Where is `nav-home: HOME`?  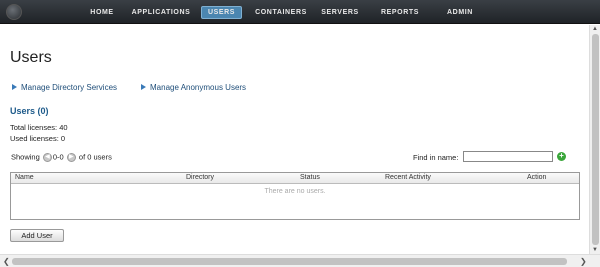 nav-home: HOME is located at coordinates (102, 12).